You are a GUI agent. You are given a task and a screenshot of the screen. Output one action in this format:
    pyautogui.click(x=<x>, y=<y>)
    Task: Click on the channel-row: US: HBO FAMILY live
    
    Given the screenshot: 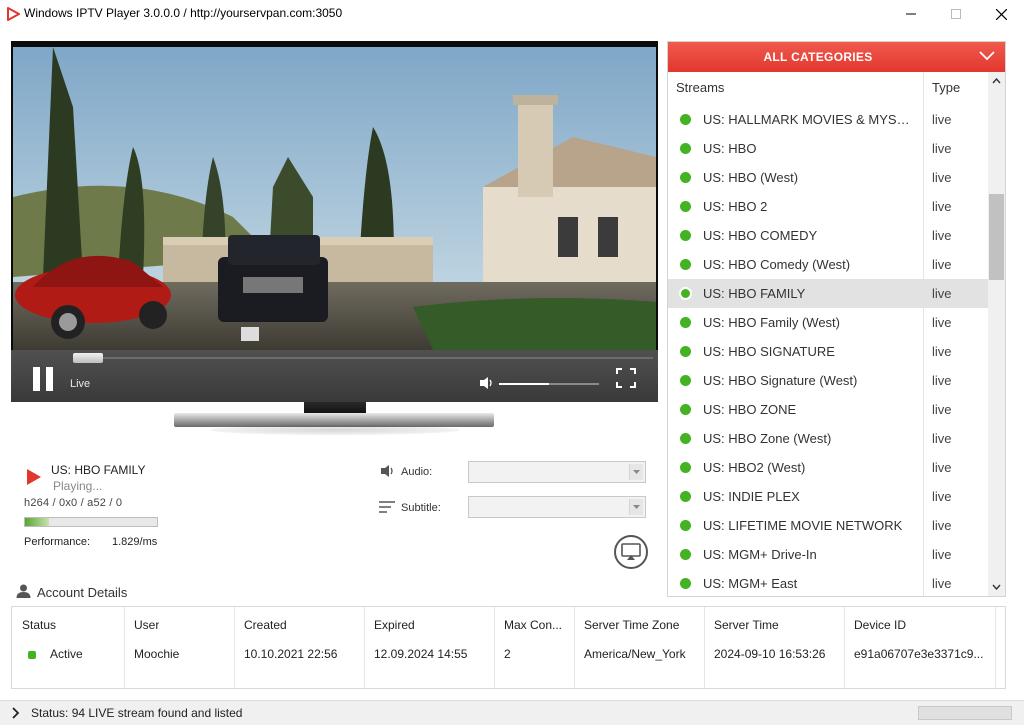 What is the action you would take?
    pyautogui.click(x=828, y=293)
    